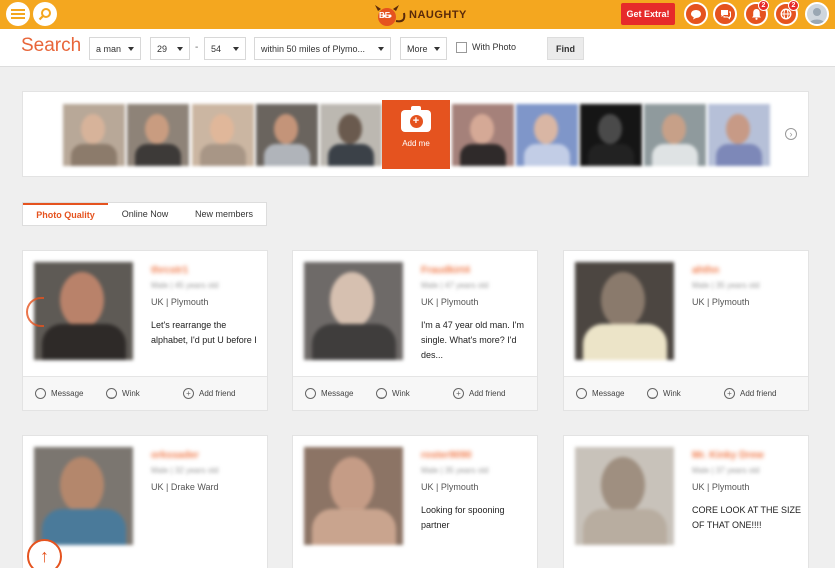 This screenshot has height=568, width=835. What do you see at coordinates (417, 48) in the screenshot?
I see `more-value: More` at bounding box center [417, 48].